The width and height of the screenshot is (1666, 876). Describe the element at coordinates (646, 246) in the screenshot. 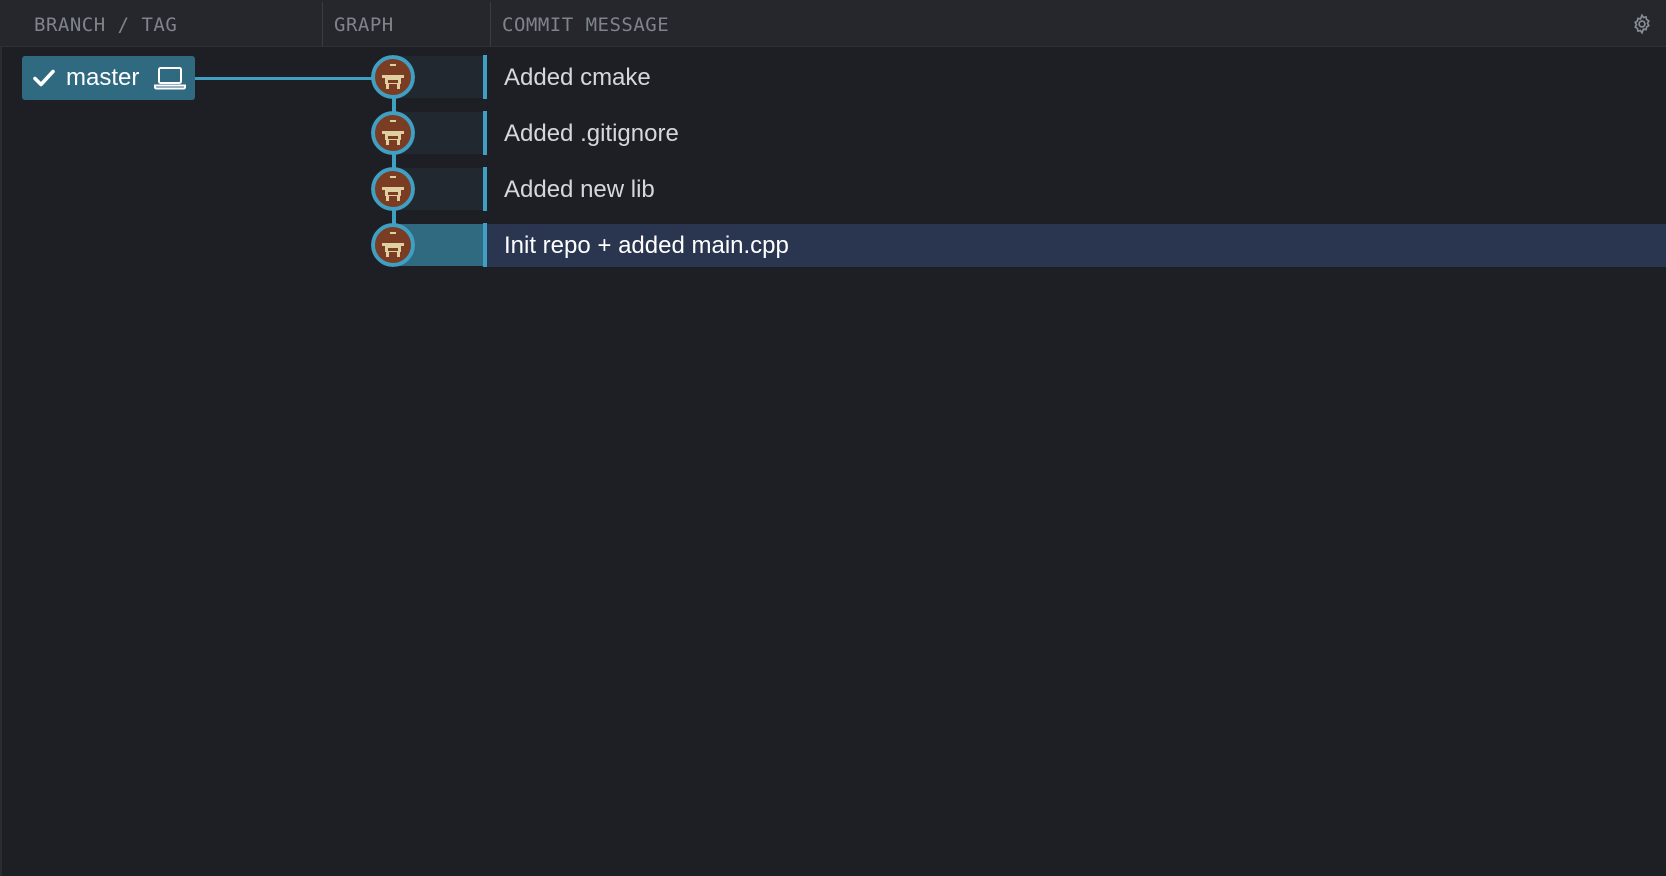

I see `commit-message-selected: Init repo + added main.cpp` at that location.